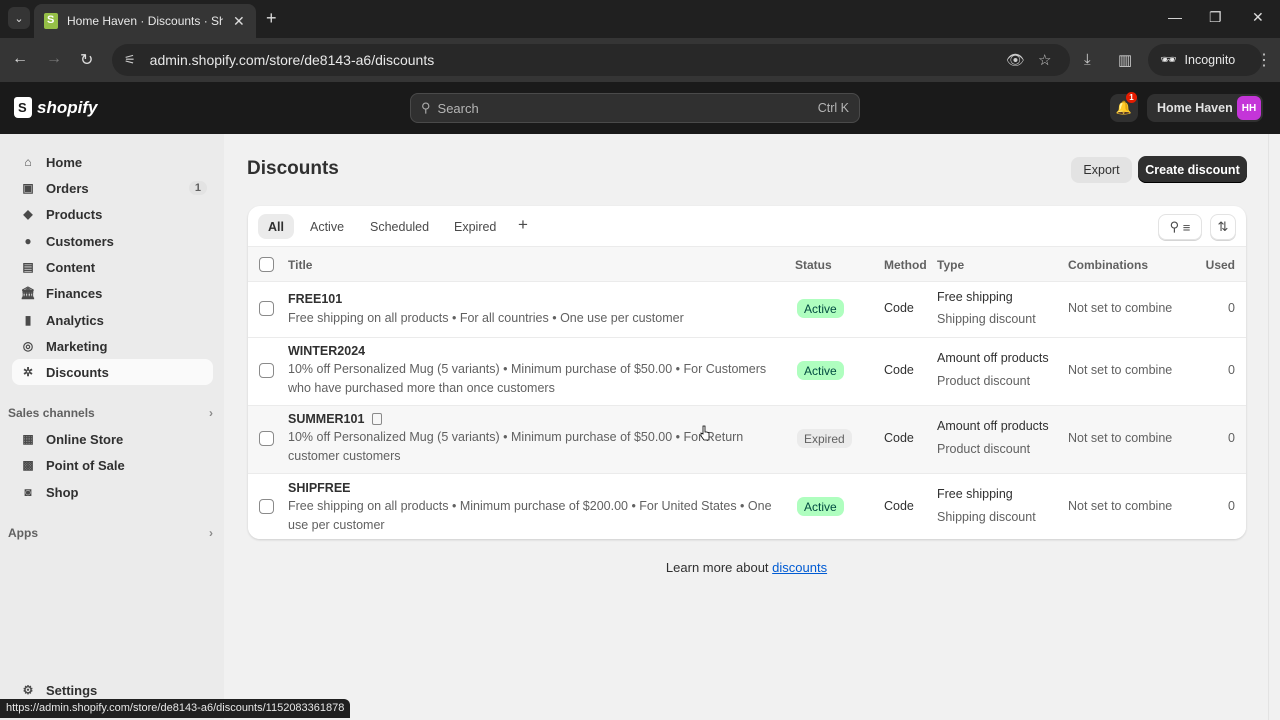 This screenshot has width=1280, height=720. I want to click on sidebar-item-customers: ● Customers, so click(112, 241).